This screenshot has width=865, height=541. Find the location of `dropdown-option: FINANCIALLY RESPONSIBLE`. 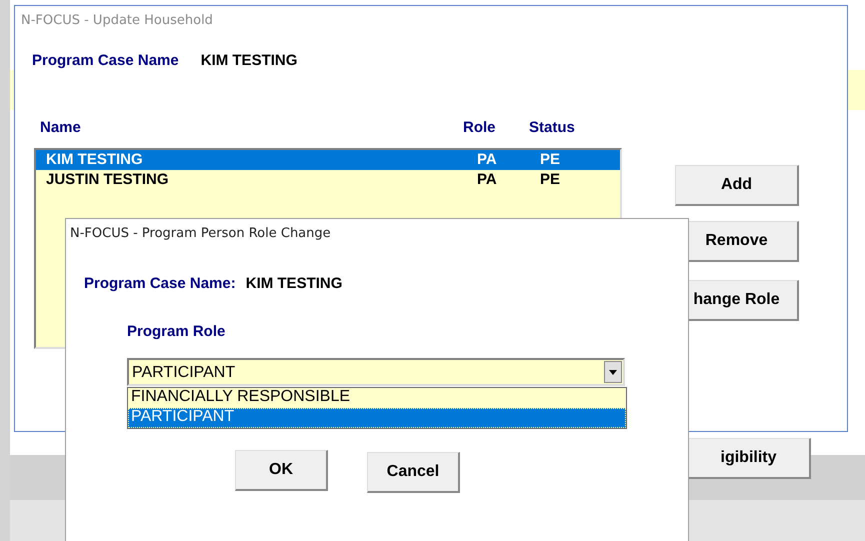

dropdown-option: FINANCIALLY RESPONSIBLE is located at coordinates (377, 398).